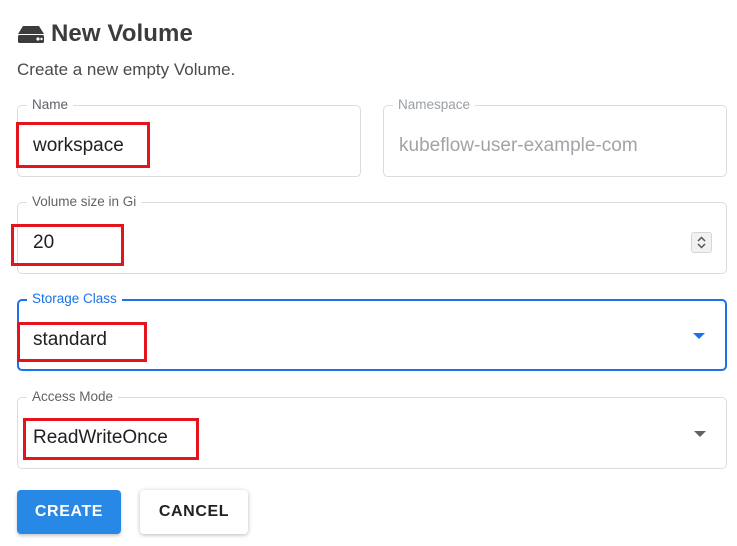 This screenshot has height=546, width=737. I want to click on number-stepper-icon, so click(701, 242).